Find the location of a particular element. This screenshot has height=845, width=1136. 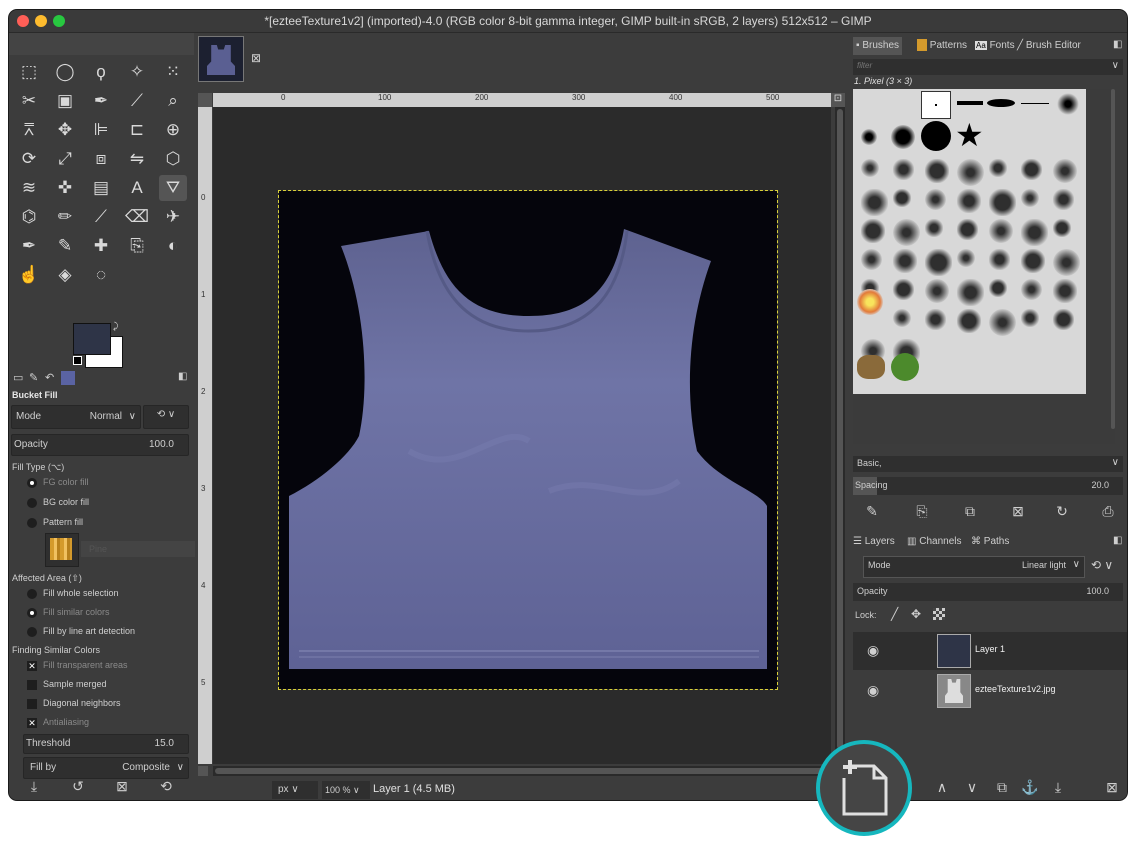

tab-layers: ☰ Layers is located at coordinates (874, 542).